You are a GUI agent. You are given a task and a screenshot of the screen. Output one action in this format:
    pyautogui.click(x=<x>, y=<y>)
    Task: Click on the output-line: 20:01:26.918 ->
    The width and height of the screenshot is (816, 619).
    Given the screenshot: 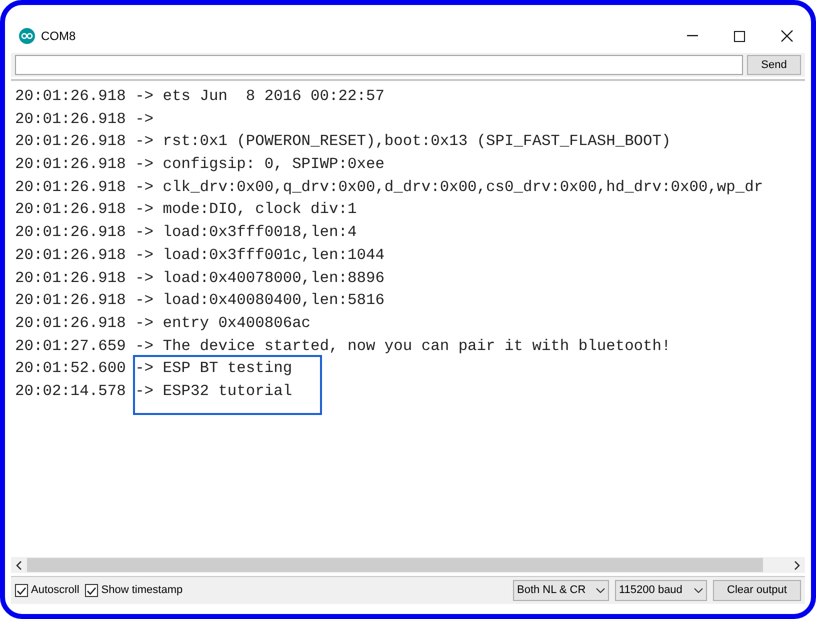 What is the action you would take?
    pyautogui.click(x=85, y=119)
    